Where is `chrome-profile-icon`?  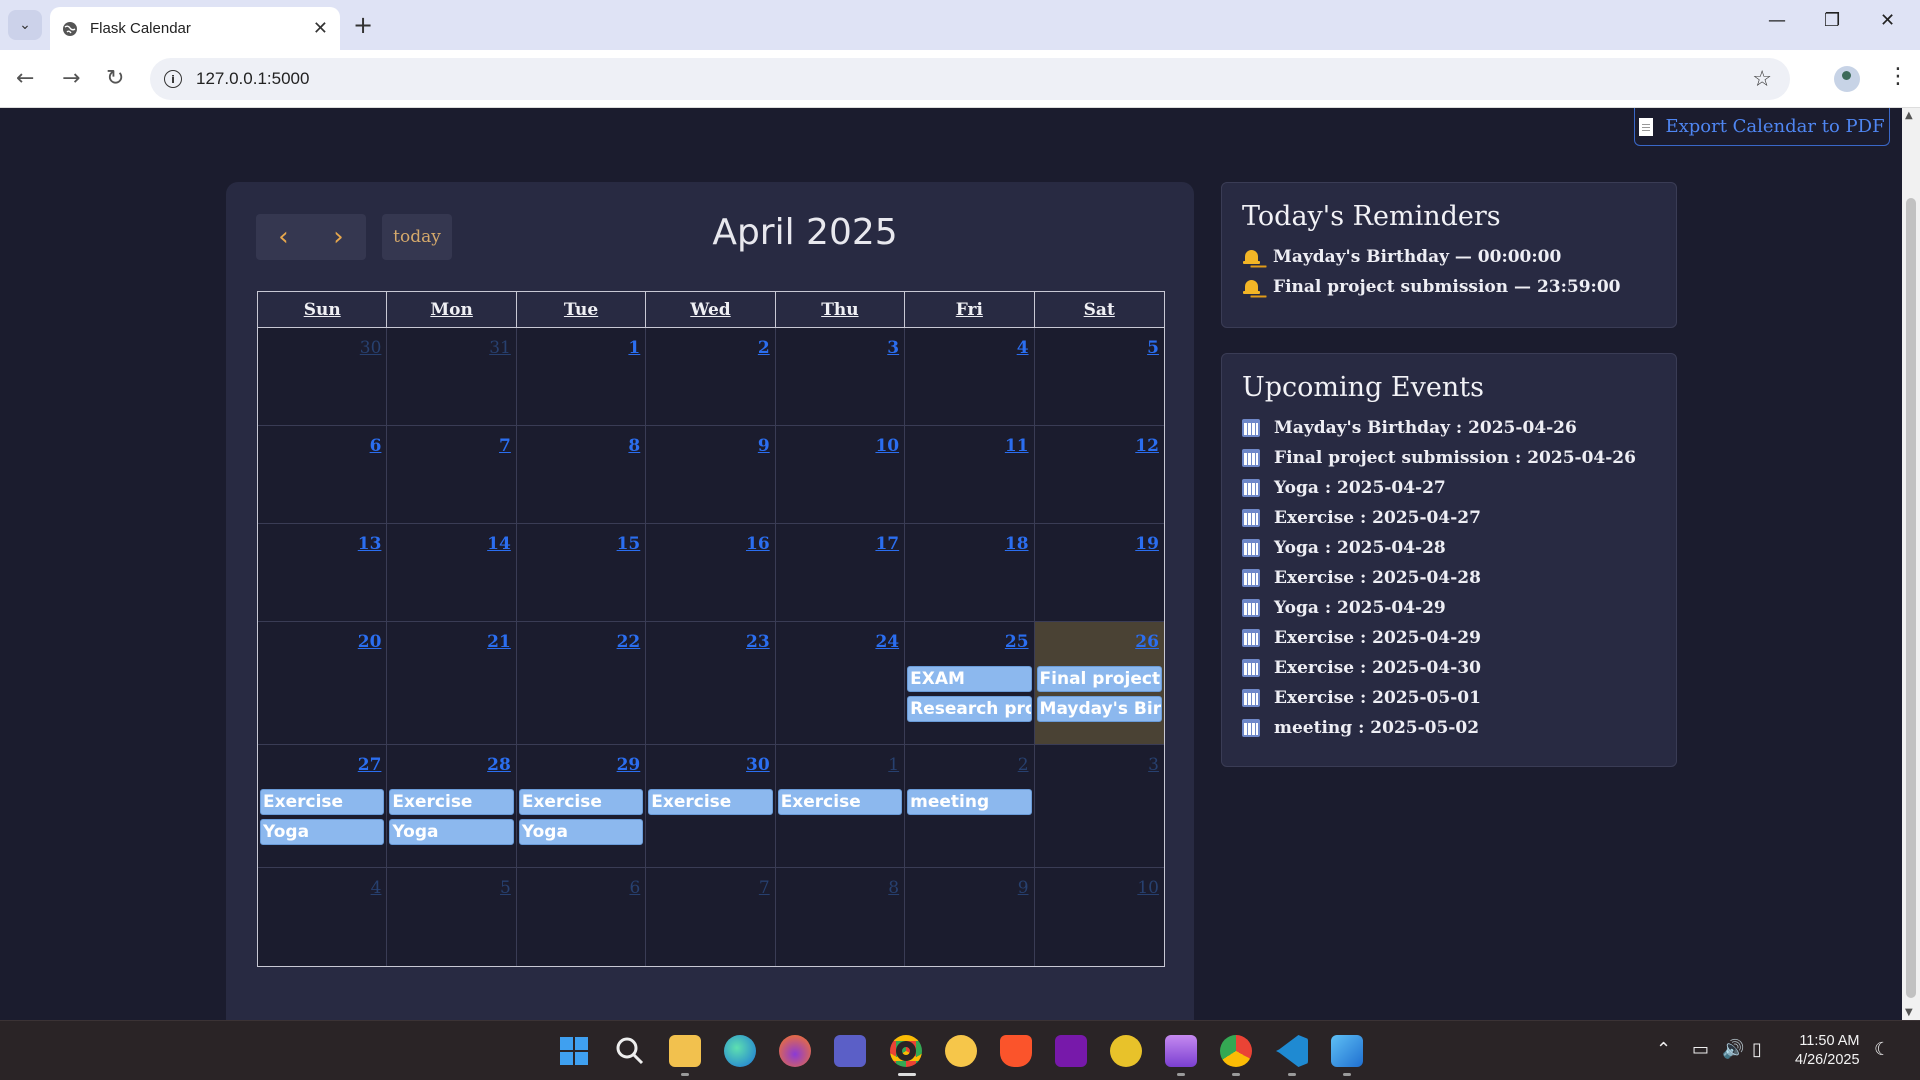
chrome-profile-icon is located at coordinates (1236, 1051).